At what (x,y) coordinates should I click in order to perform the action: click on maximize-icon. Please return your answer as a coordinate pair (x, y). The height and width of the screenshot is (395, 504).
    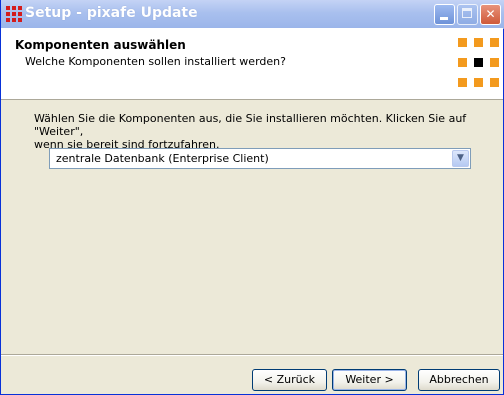
    Looking at the image, I should click on (467, 14).